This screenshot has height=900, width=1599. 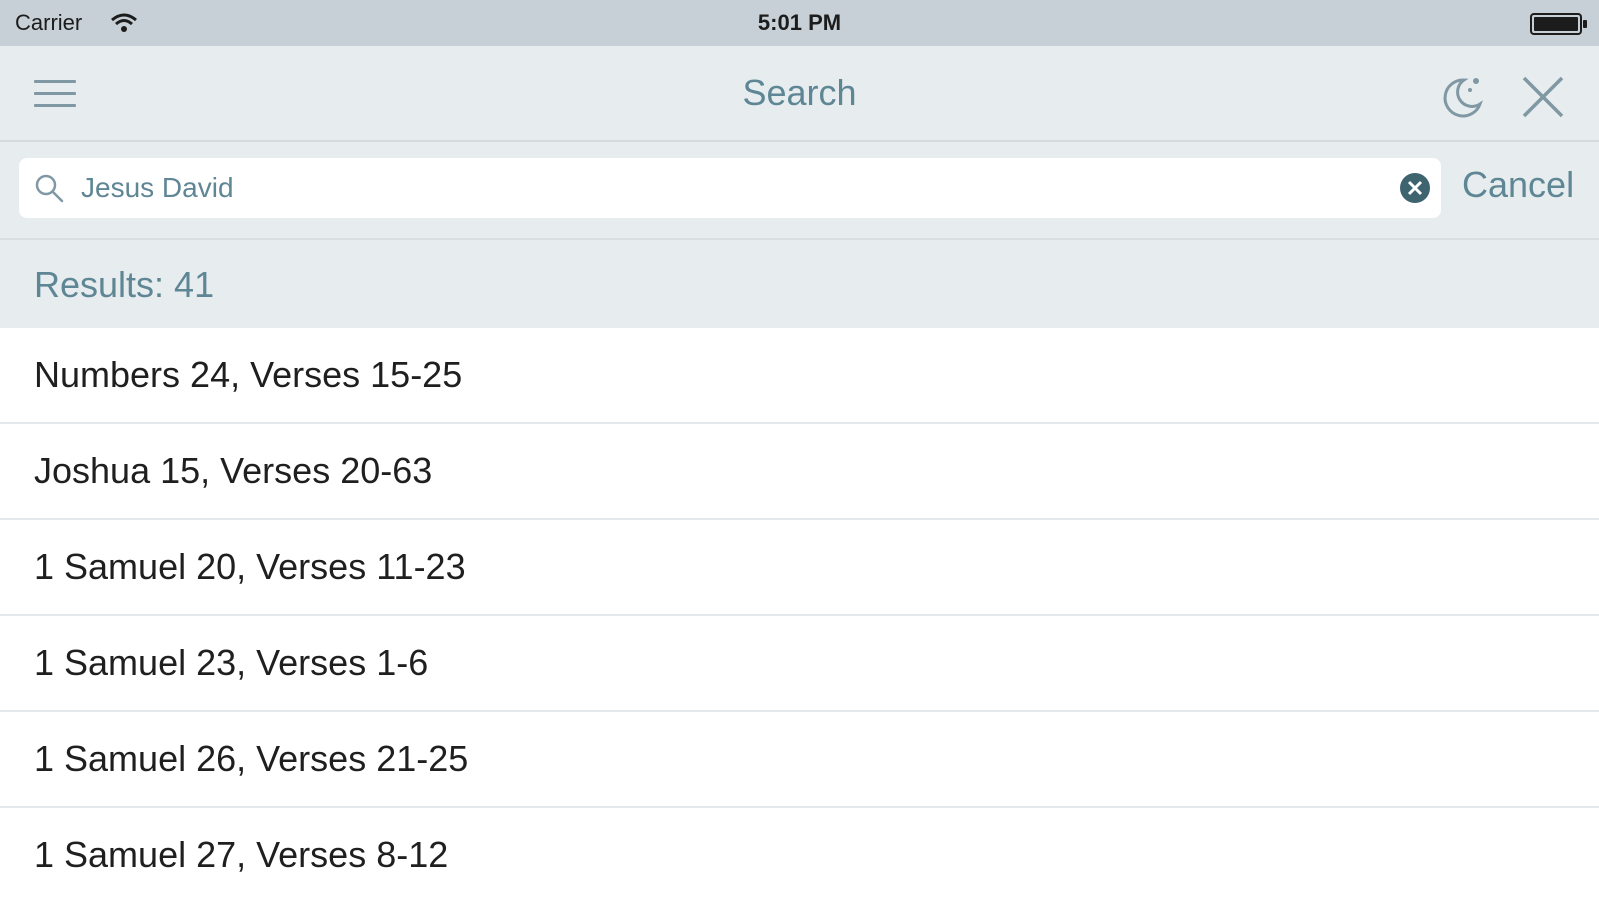 I want to click on clock: 5:01 PM, so click(x=799, y=22).